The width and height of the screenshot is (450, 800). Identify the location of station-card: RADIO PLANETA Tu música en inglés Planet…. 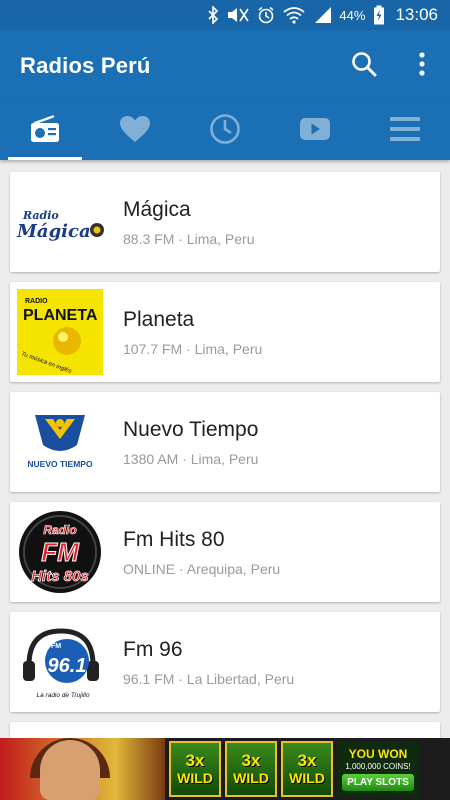
(225, 332).